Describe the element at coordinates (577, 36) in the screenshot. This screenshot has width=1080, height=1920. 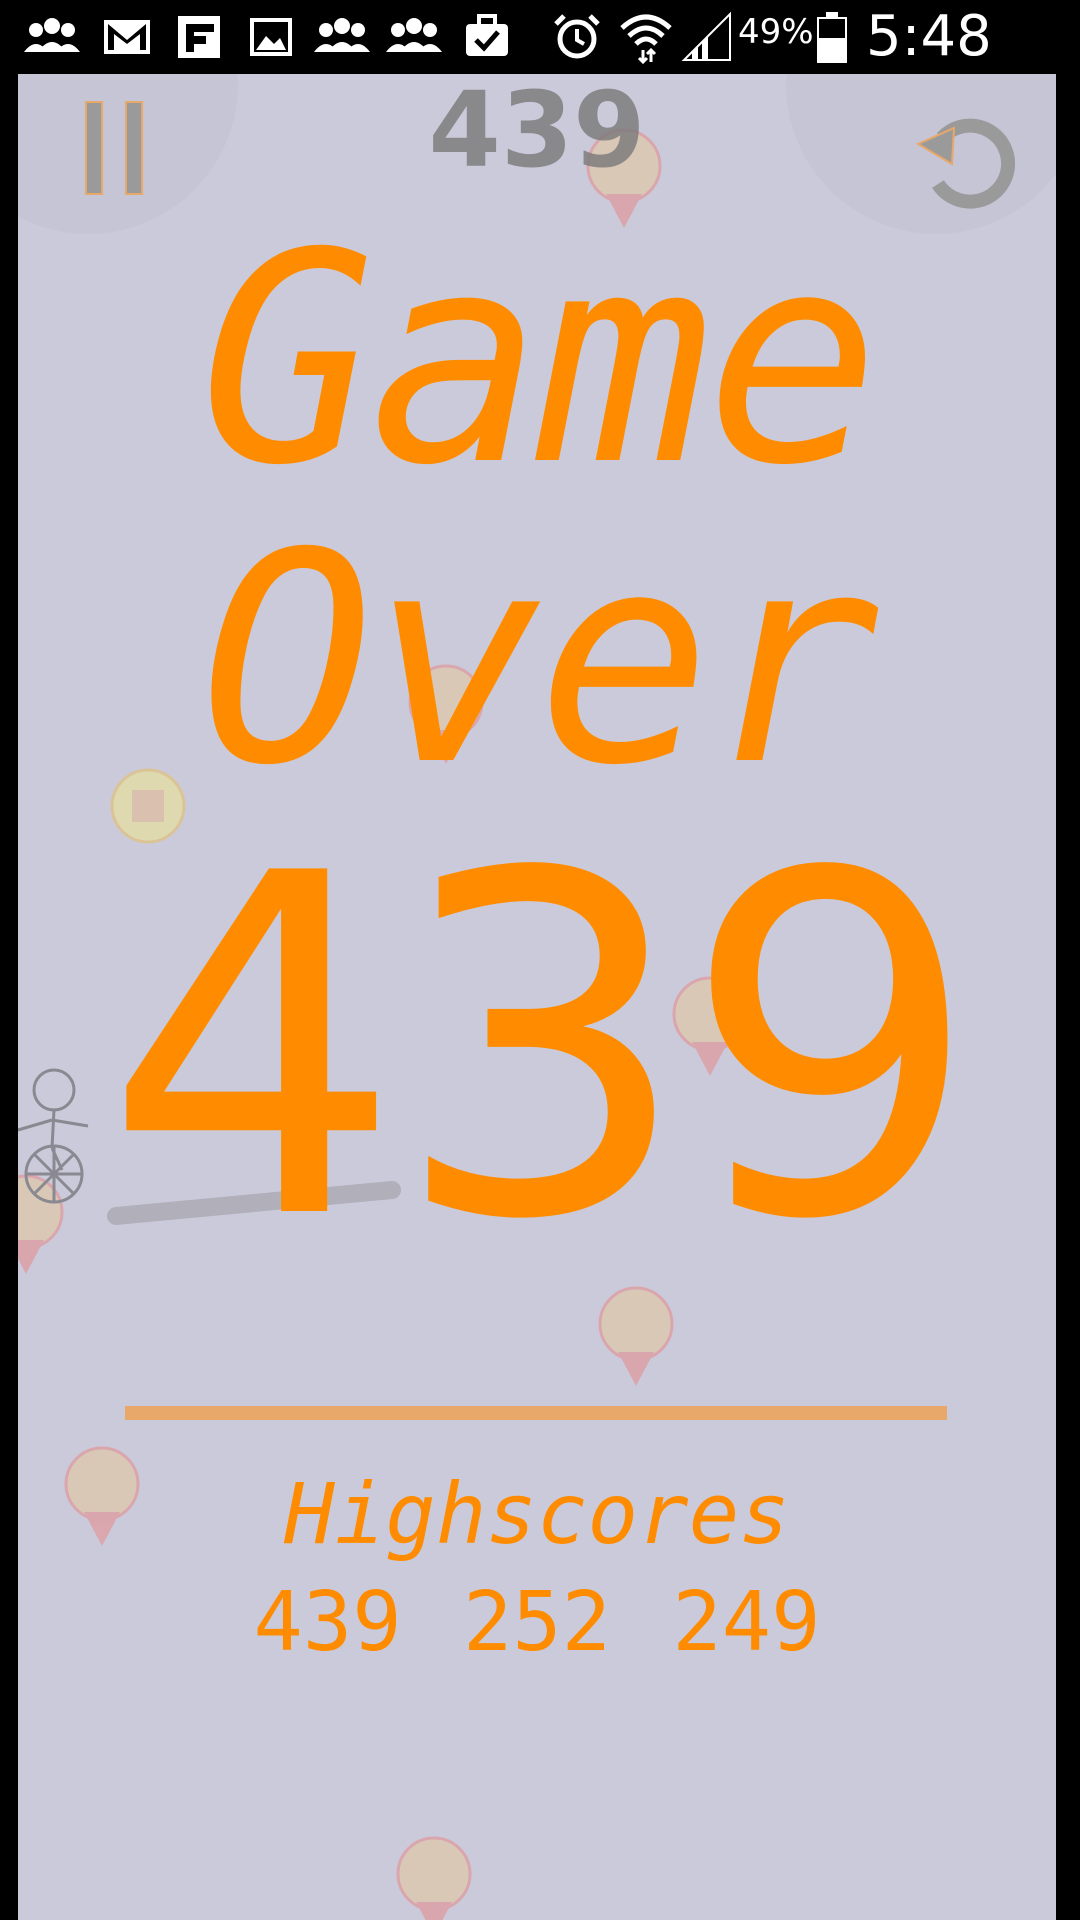
I see `alarm-icon` at that location.